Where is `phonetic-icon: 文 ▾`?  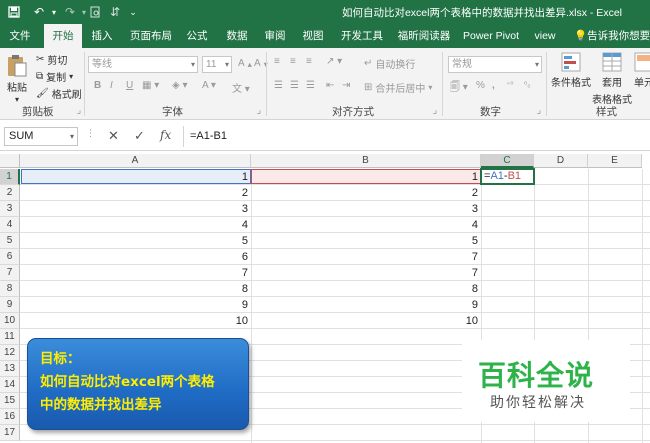
phonetic-icon: 文 ▾ is located at coordinates (241, 87).